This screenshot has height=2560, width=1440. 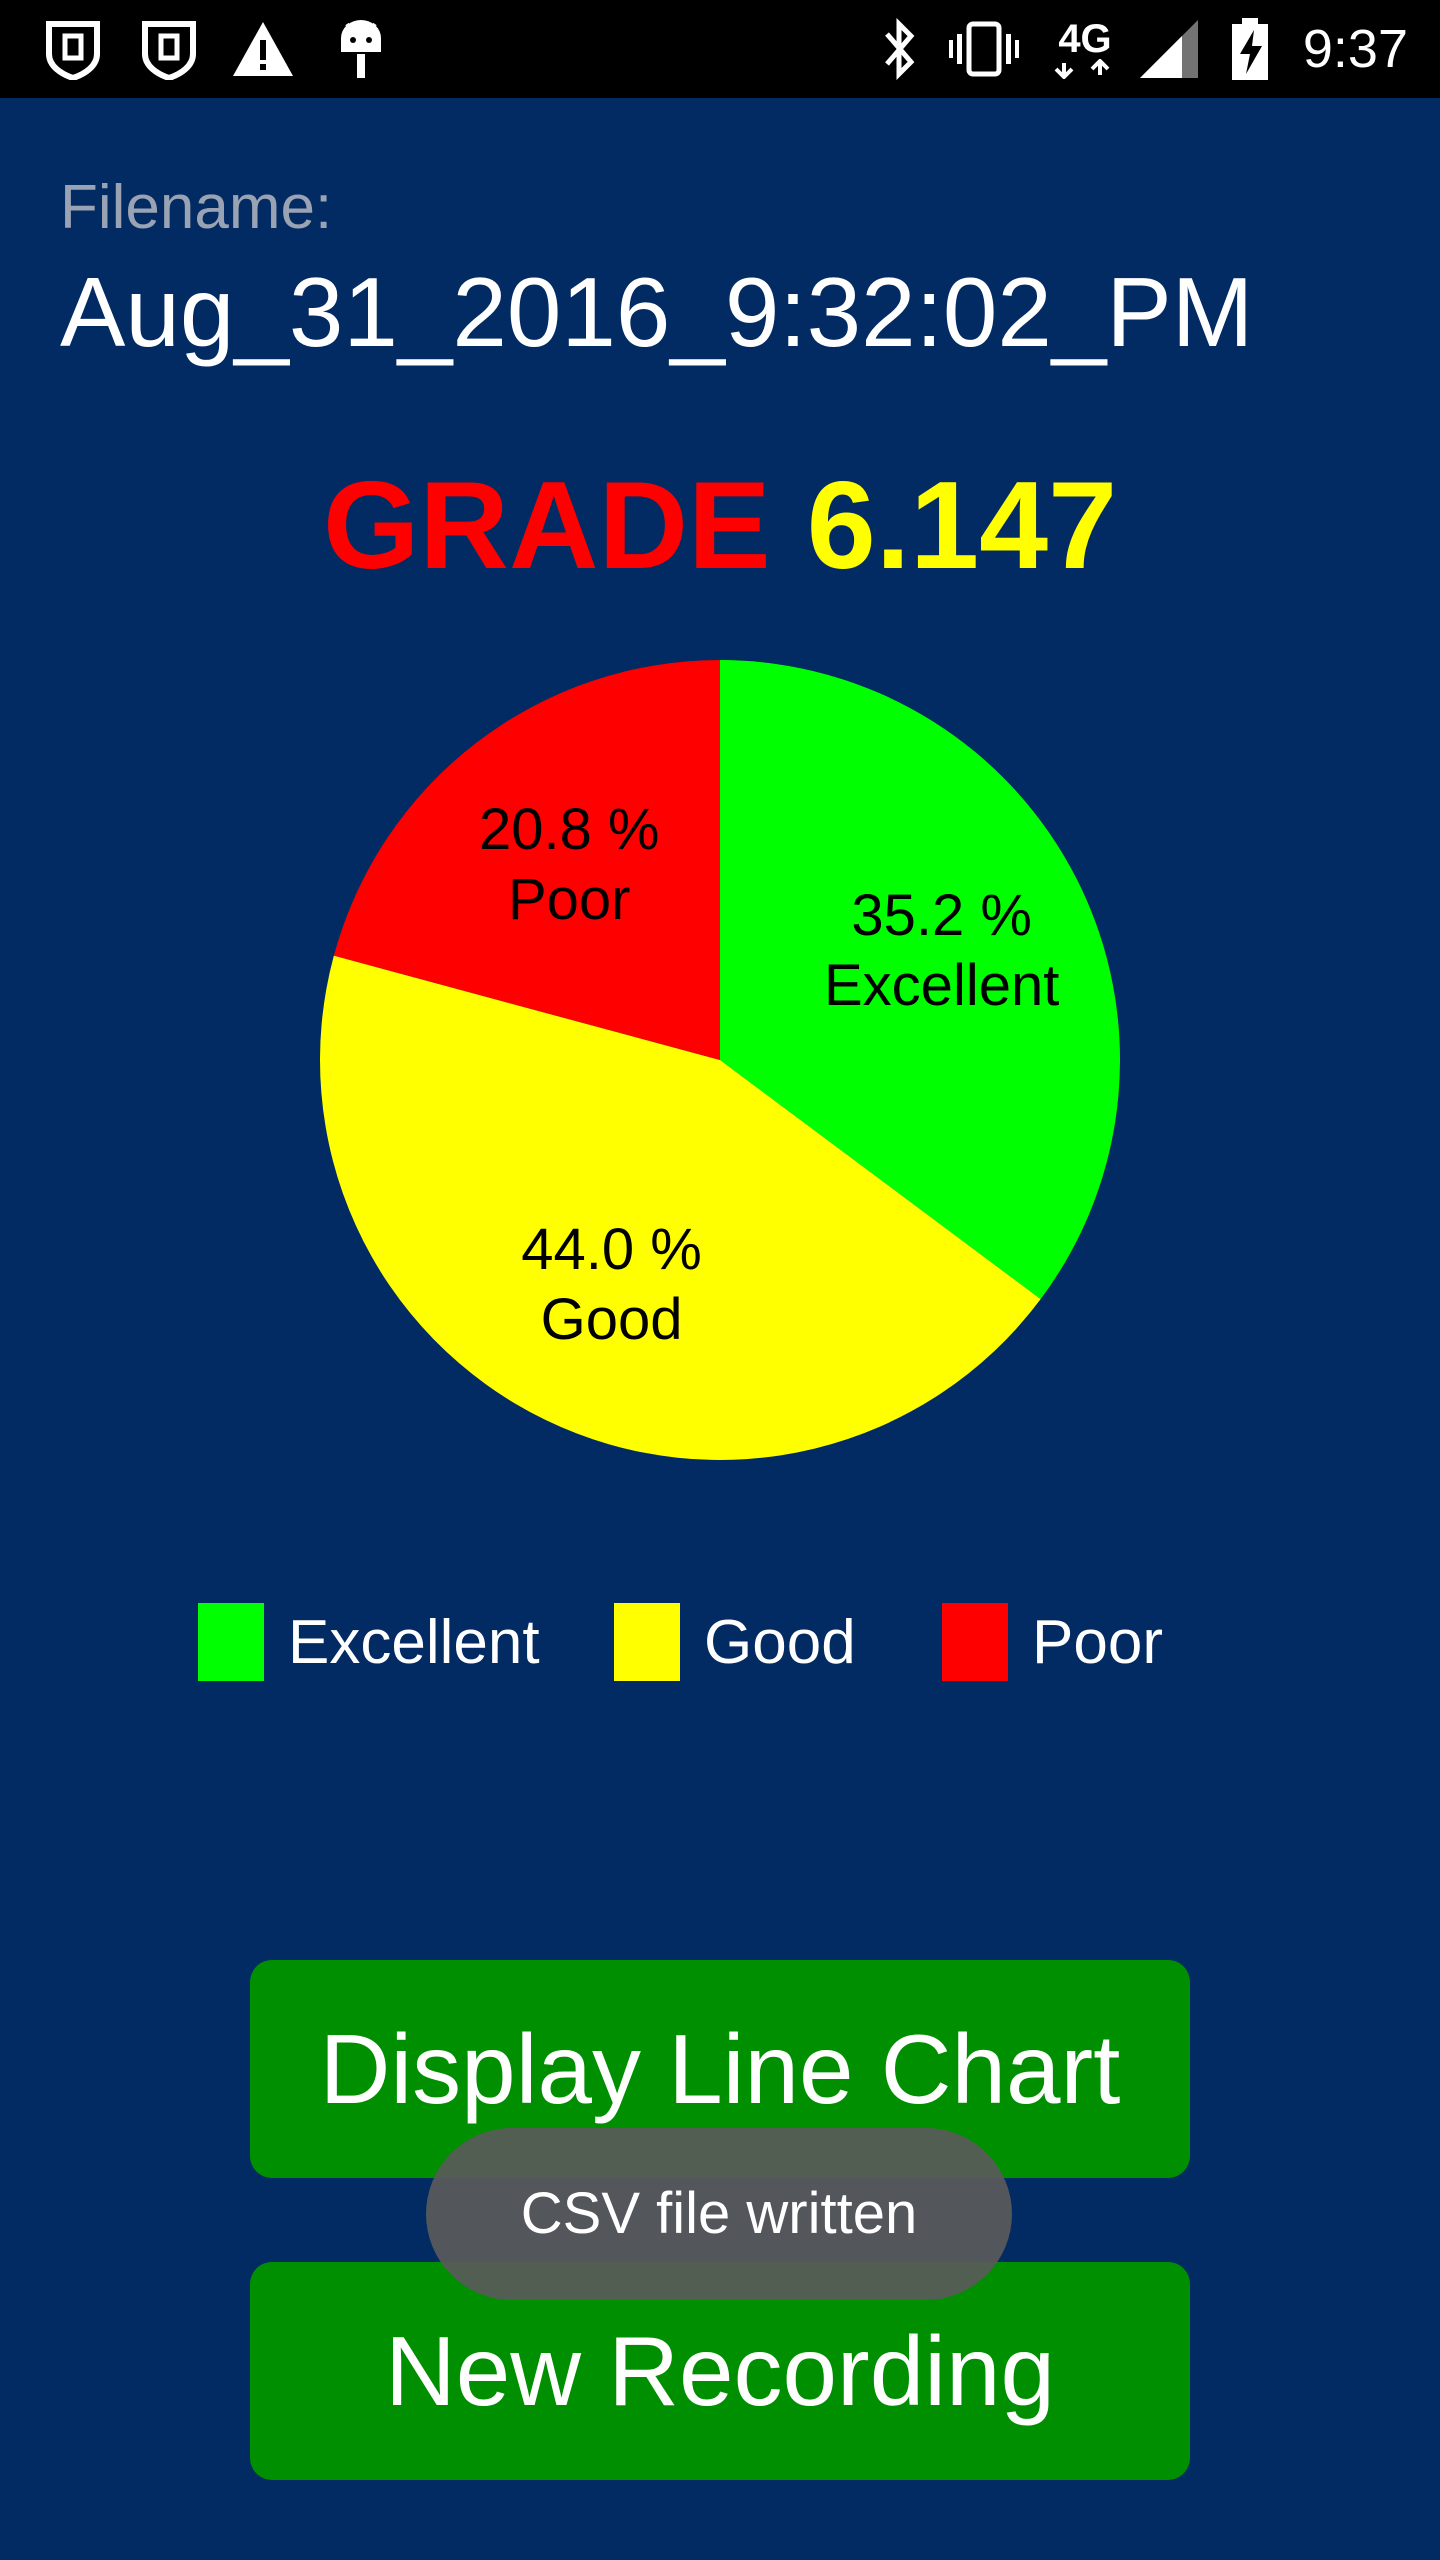 What do you see at coordinates (719, 2214) in the screenshot?
I see `toast-message: CSV file written` at bounding box center [719, 2214].